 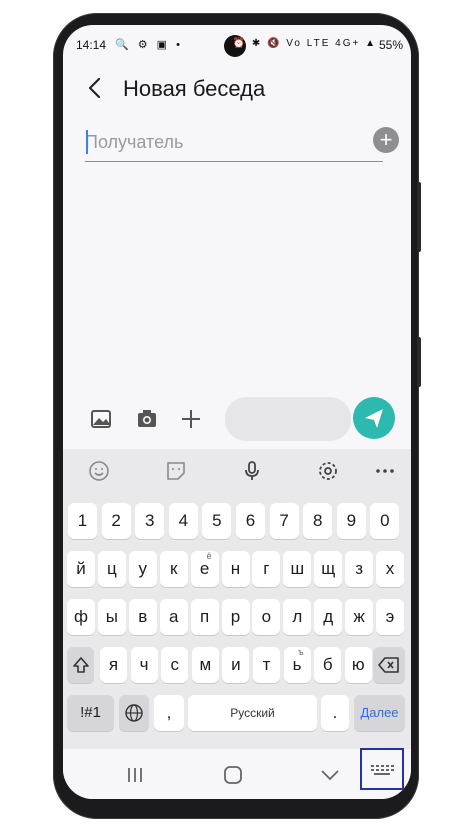 What do you see at coordinates (91, 45) in the screenshot?
I see `status-time: 14:14` at bounding box center [91, 45].